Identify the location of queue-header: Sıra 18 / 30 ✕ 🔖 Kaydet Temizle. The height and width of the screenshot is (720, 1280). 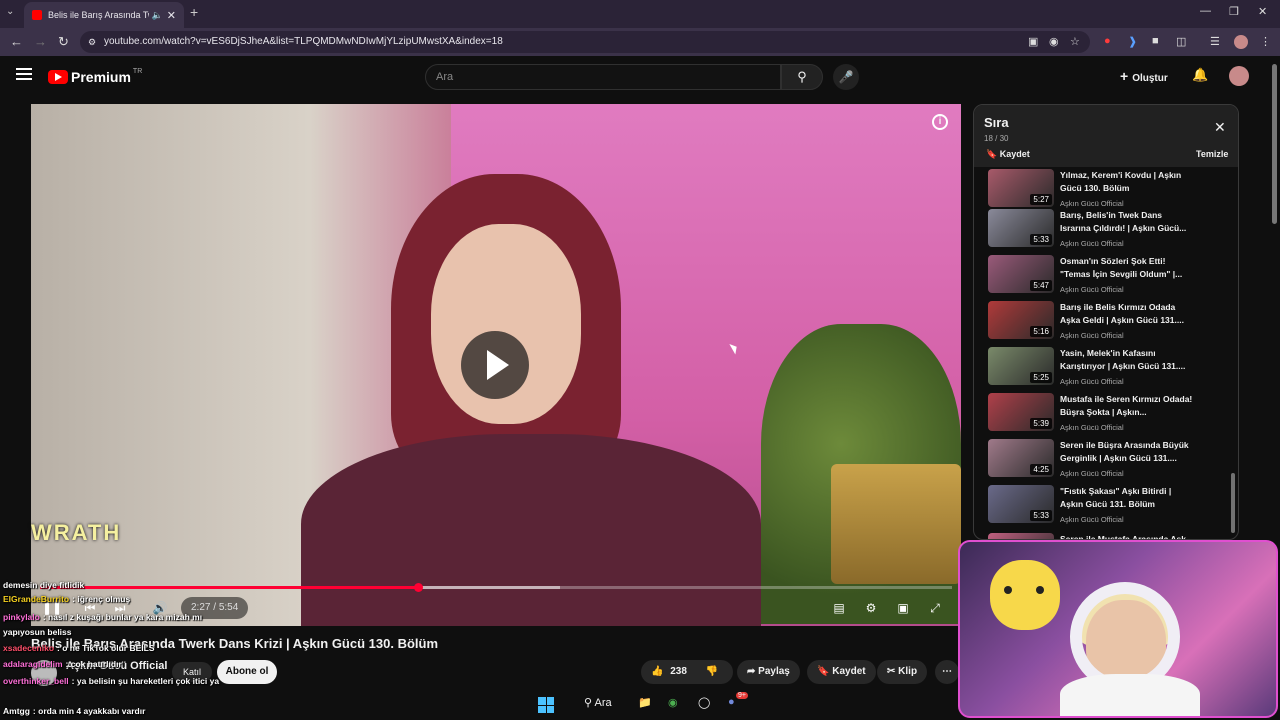
(1106, 136).